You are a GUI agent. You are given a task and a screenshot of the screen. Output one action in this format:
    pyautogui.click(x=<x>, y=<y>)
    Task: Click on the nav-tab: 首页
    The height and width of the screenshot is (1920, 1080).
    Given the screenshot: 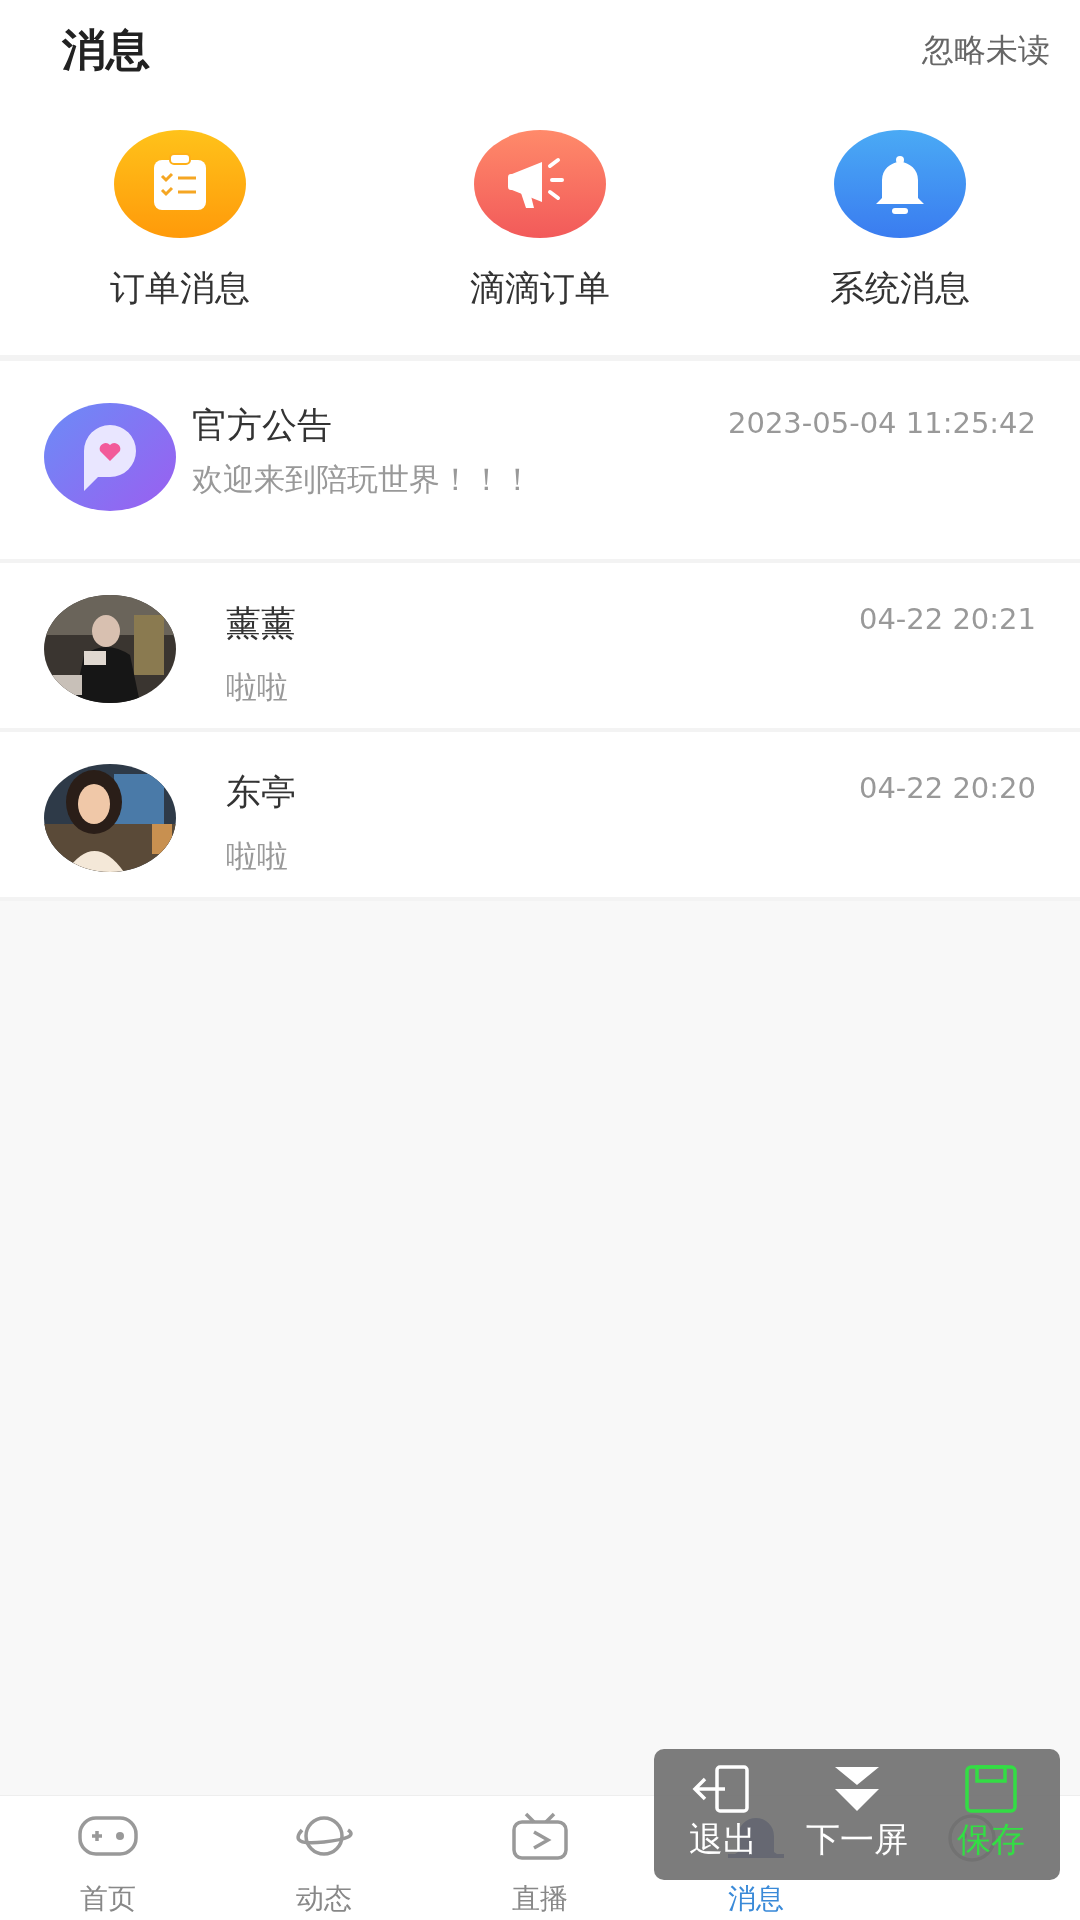 What is the action you would take?
    pyautogui.click(x=108, y=1858)
    